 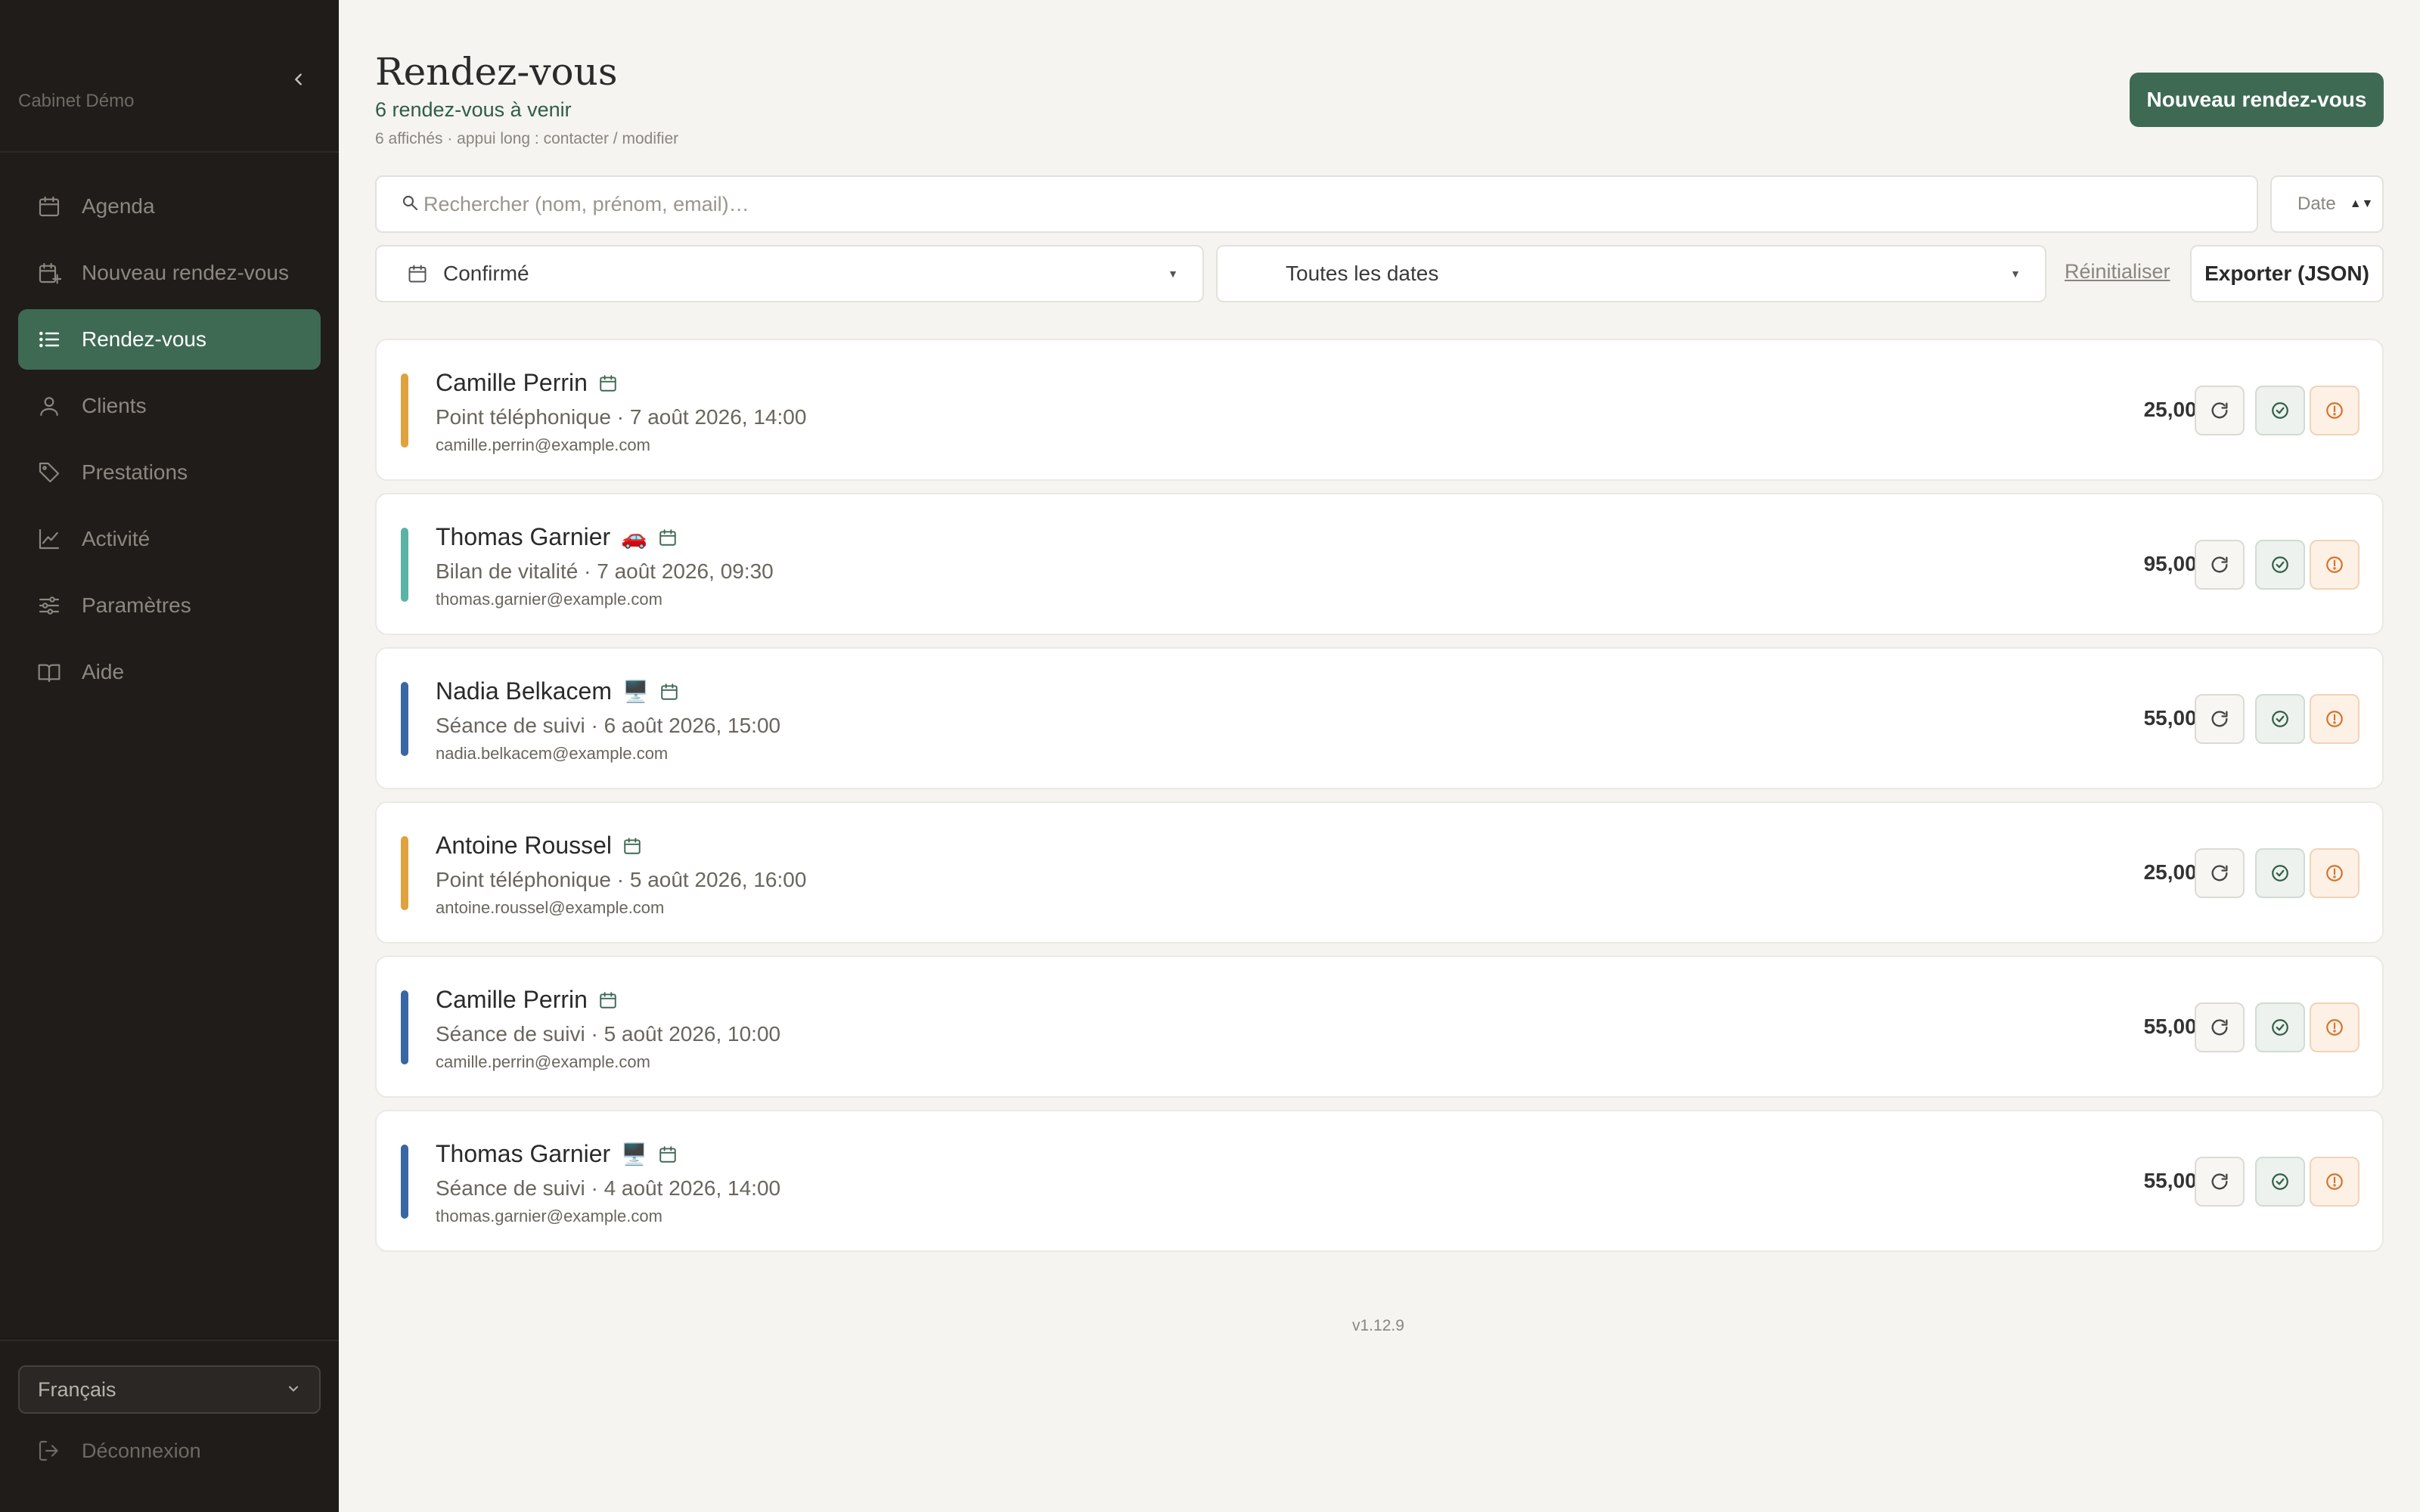 I want to click on sidebar-item-help: Aide, so click(x=169, y=672).